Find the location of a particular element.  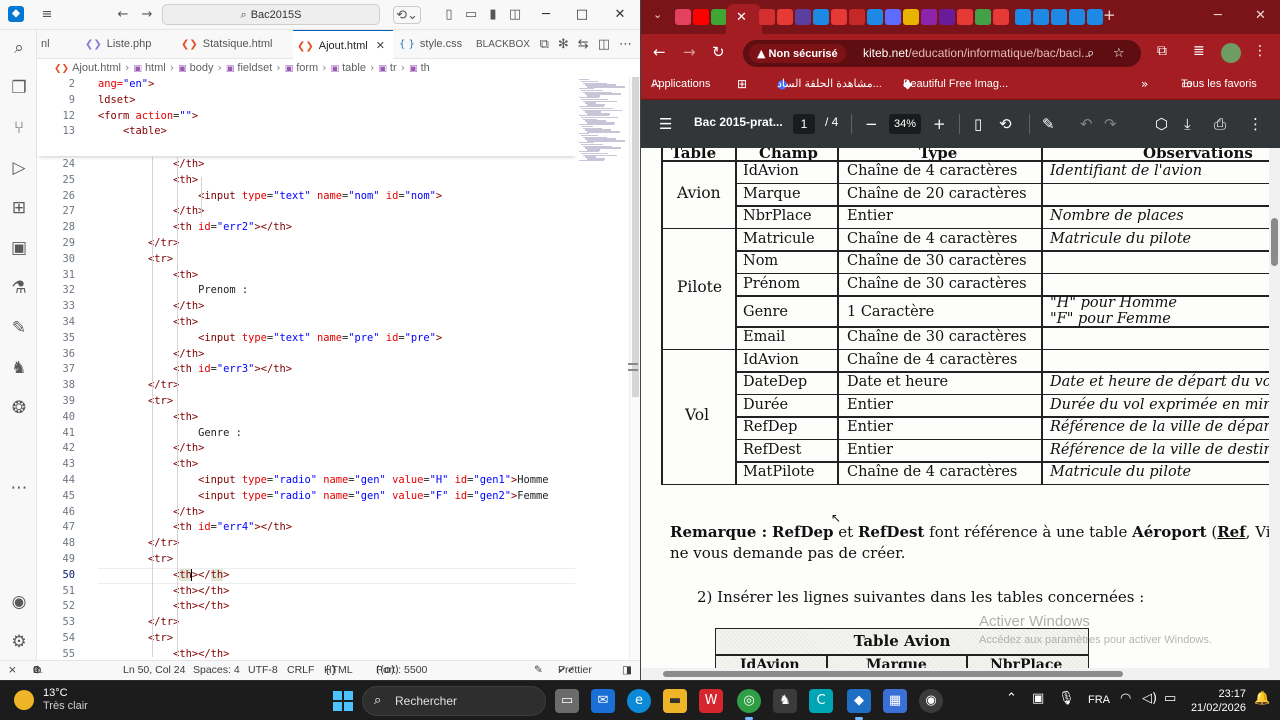

more-actions-icon: ⋯ is located at coordinates (625, 44).